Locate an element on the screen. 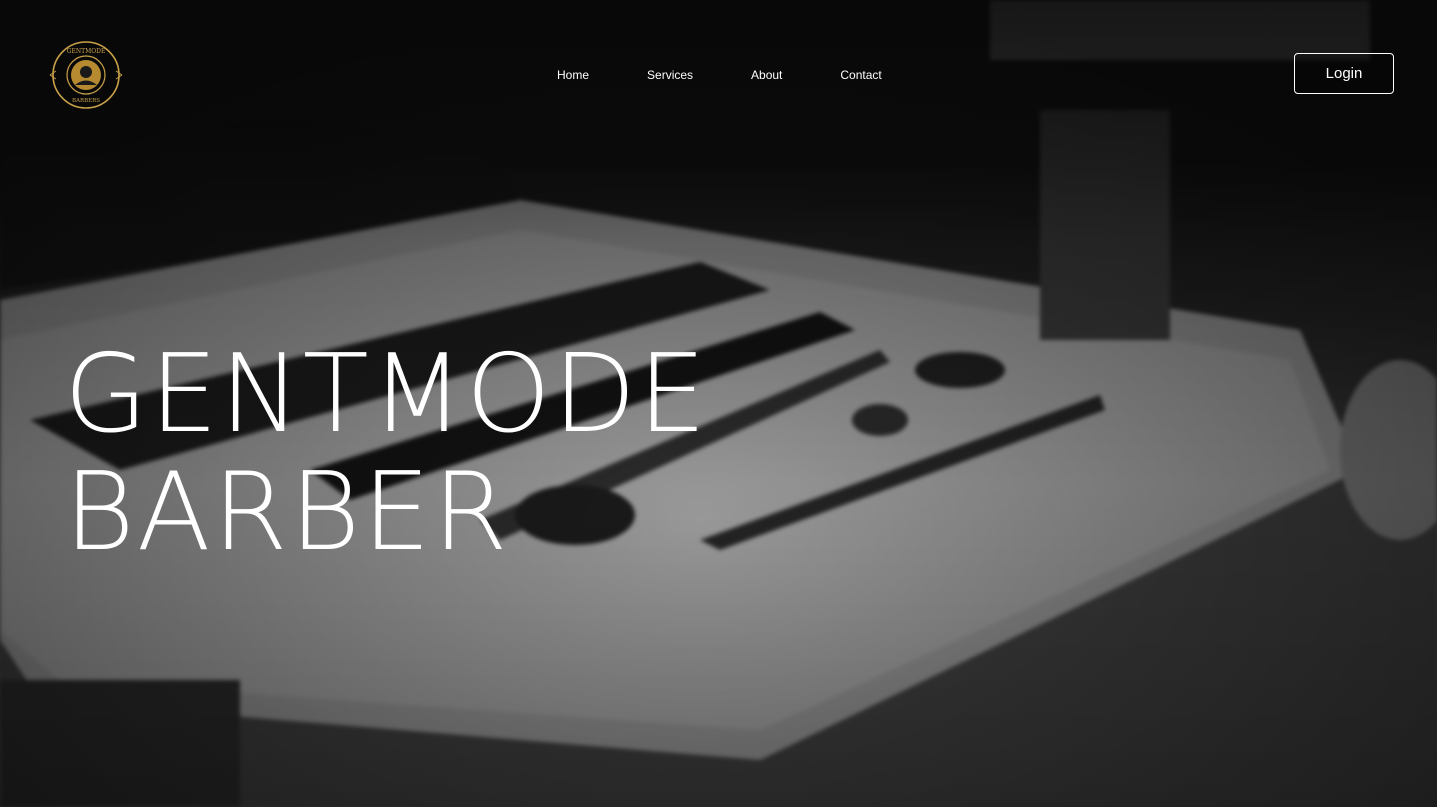  login-button: Login is located at coordinates (1344, 73).